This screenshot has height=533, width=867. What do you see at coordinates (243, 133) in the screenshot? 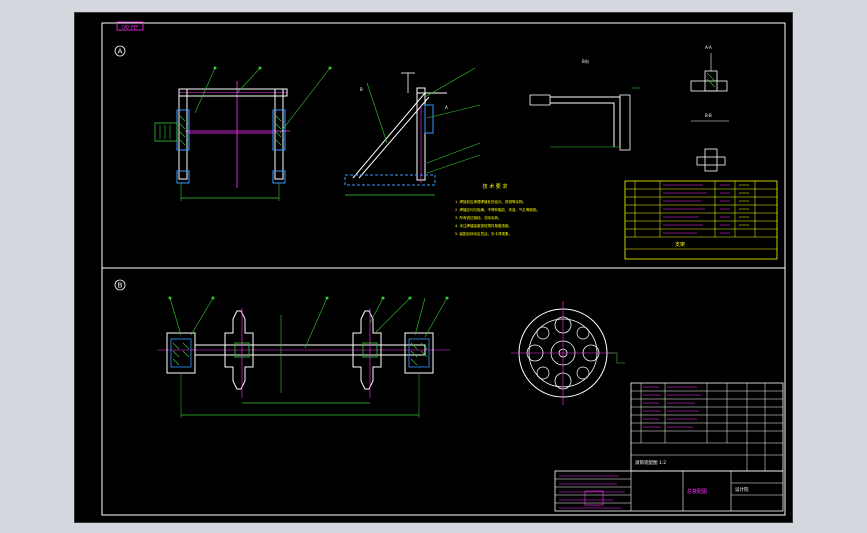
I see `view-a-front-frame` at bounding box center [243, 133].